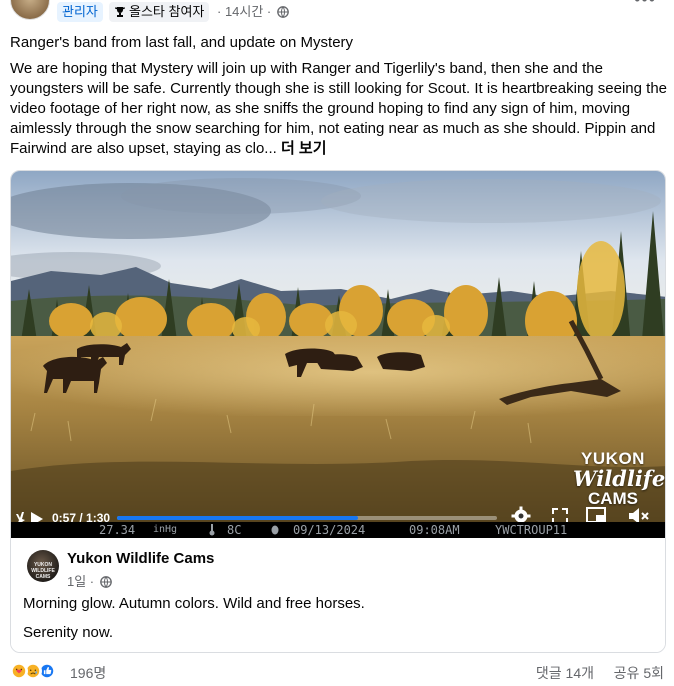 The height and width of the screenshot is (686, 674). I want to click on reaction-count: 196명, so click(88, 673).